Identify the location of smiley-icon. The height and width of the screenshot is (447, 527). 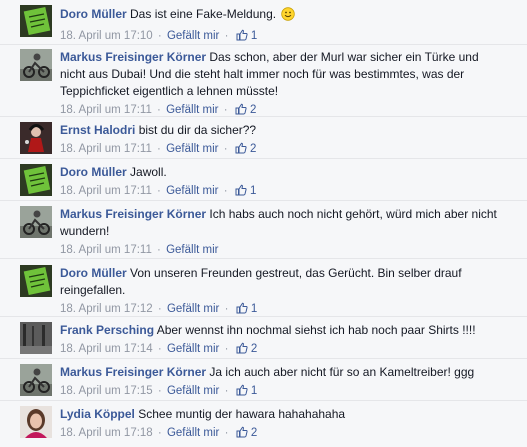
(288, 16).